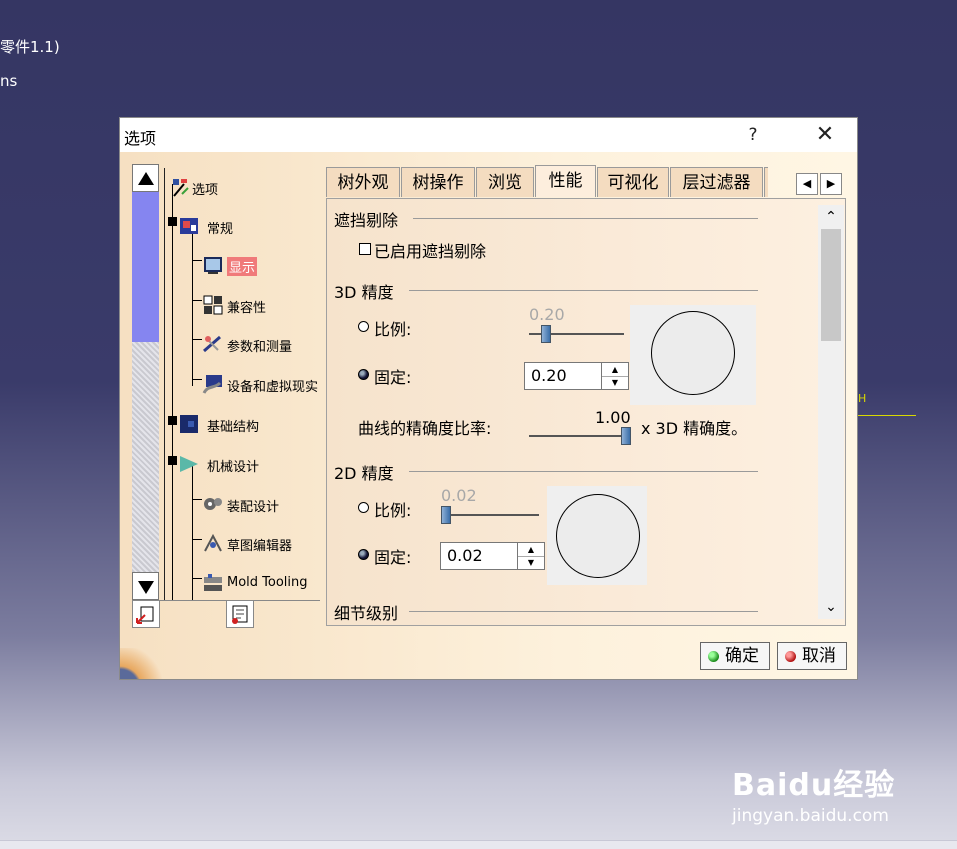 The image size is (957, 849). I want to click on tree-scroll-thumb, so click(145, 267).